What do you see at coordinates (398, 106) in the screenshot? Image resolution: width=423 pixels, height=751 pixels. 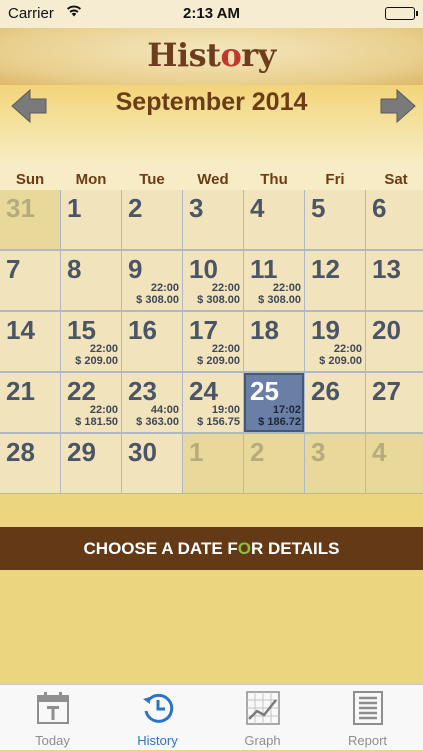 I see `next-month-arrow-icon` at bounding box center [398, 106].